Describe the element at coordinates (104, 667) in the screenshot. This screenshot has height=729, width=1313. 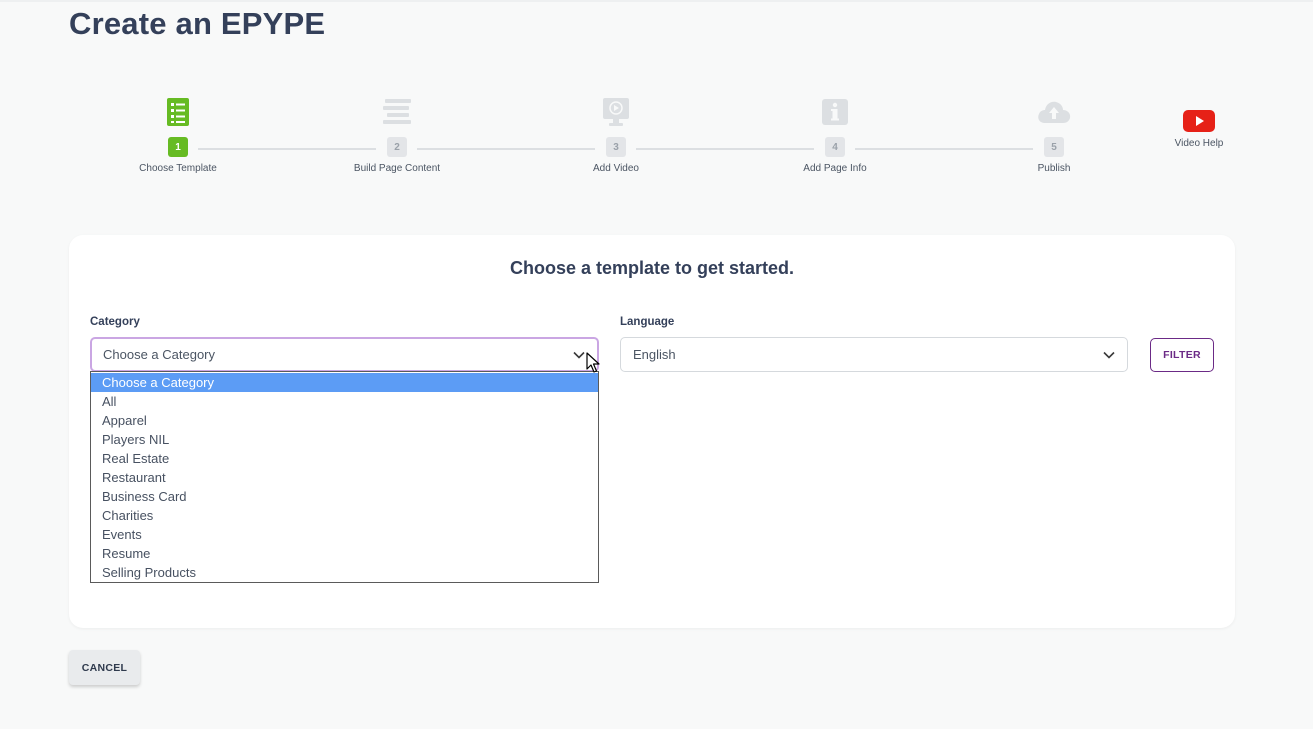
I see `cancel-button: CANCEL` at that location.